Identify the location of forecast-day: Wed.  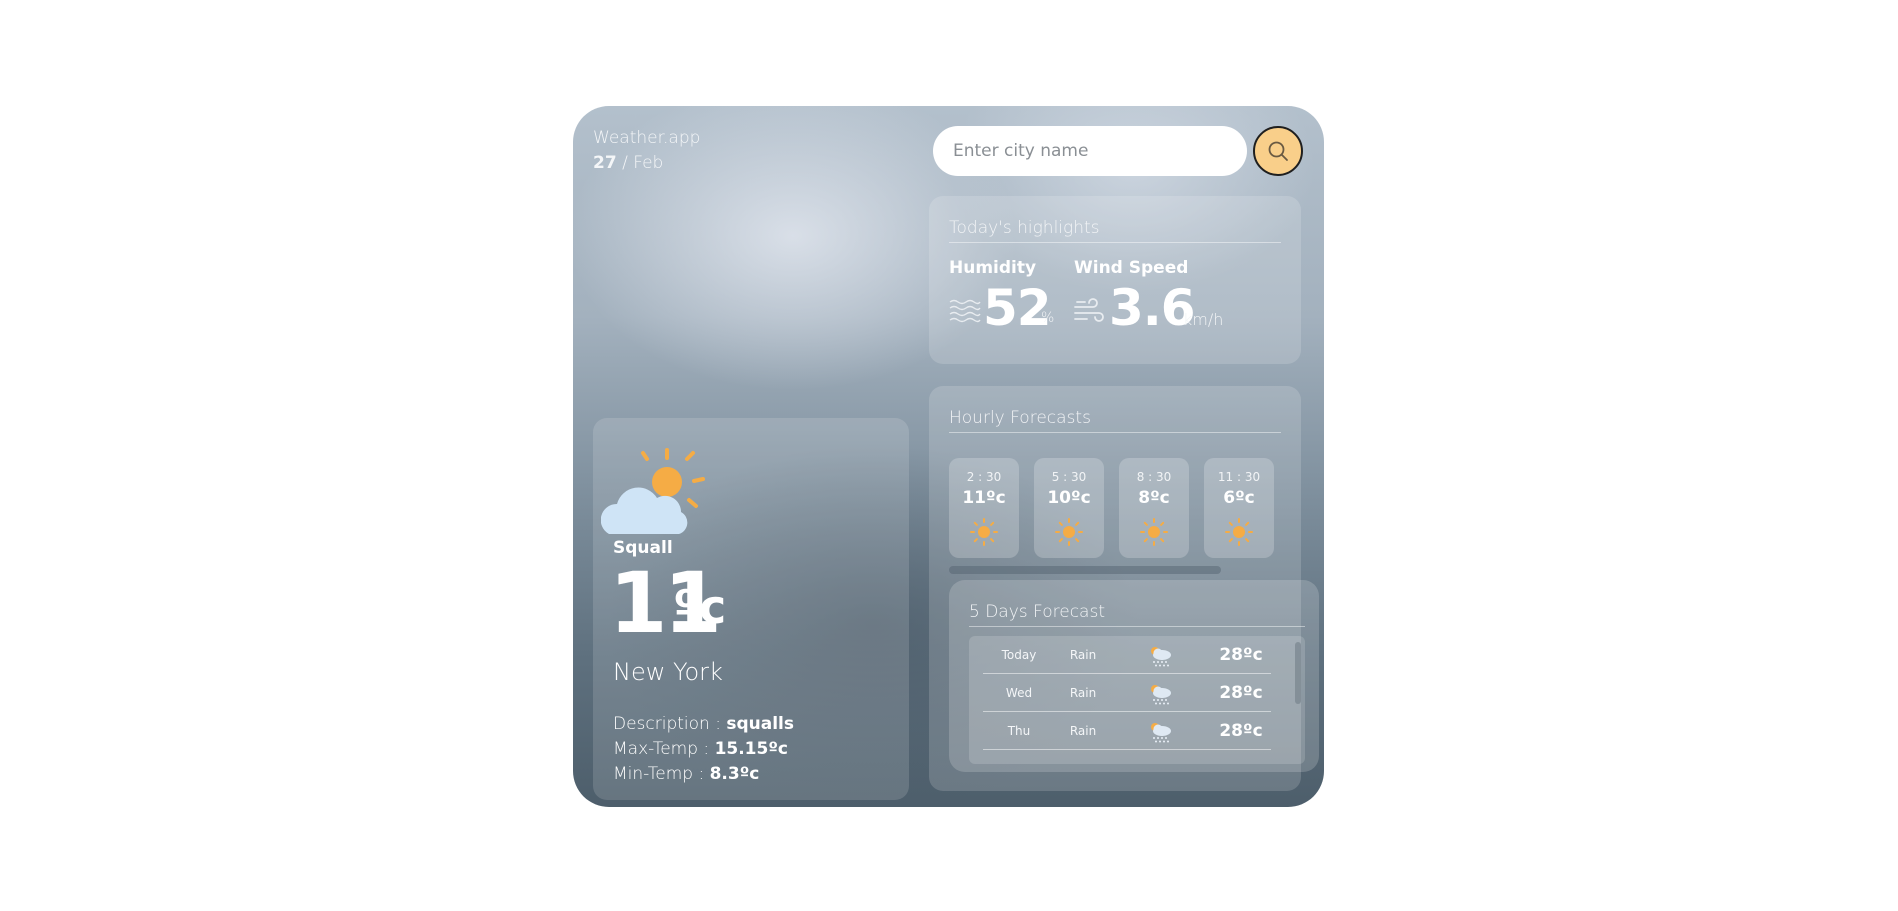
(1019, 693).